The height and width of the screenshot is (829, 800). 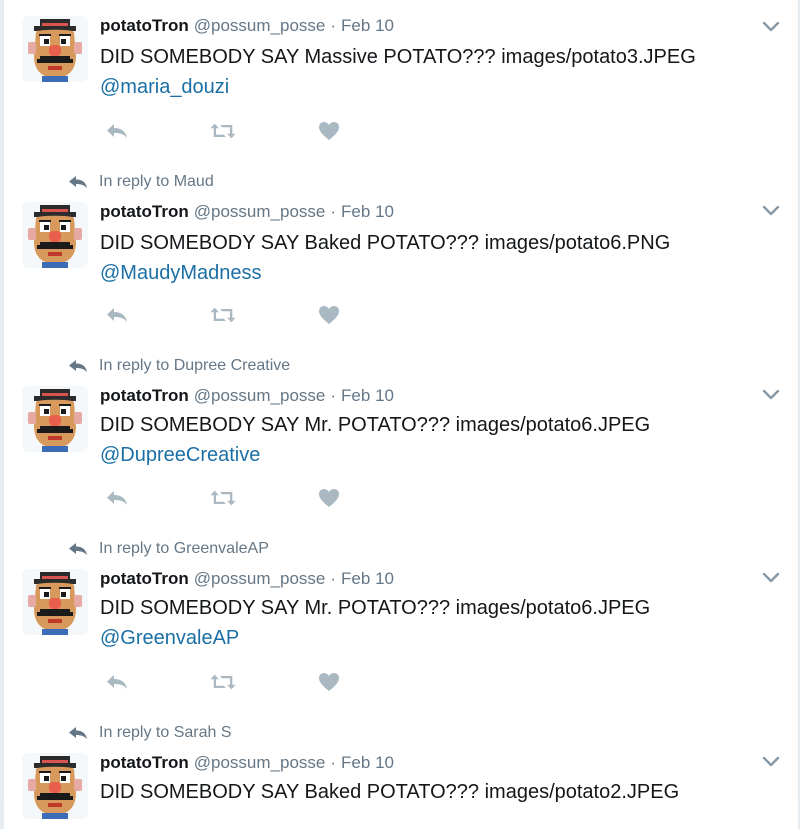 What do you see at coordinates (195, 365) in the screenshot?
I see `reply-context-label: In reply to Dupree Creative` at bounding box center [195, 365].